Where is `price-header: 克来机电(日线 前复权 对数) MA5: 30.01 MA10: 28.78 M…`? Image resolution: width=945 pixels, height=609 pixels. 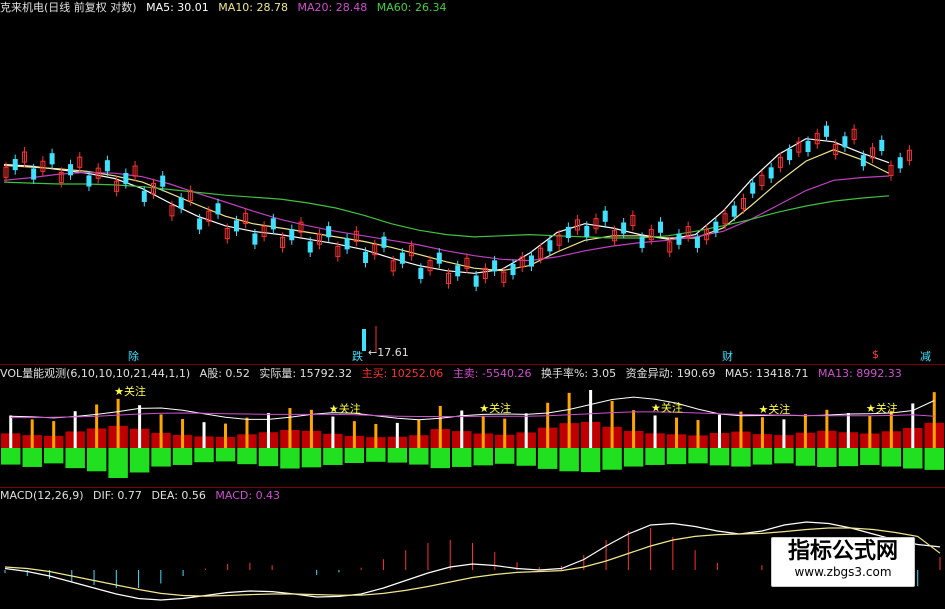
price-header: 克来机电(日线 前复权 对数) MA5: 30.01 MA10: 28.78 M… is located at coordinates (226, 8).